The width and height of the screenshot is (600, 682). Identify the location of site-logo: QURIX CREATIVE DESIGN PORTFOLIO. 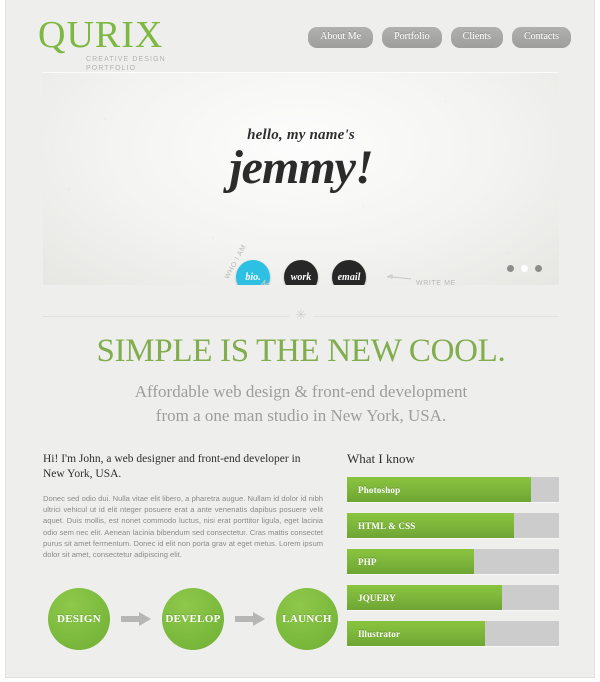
(102, 44).